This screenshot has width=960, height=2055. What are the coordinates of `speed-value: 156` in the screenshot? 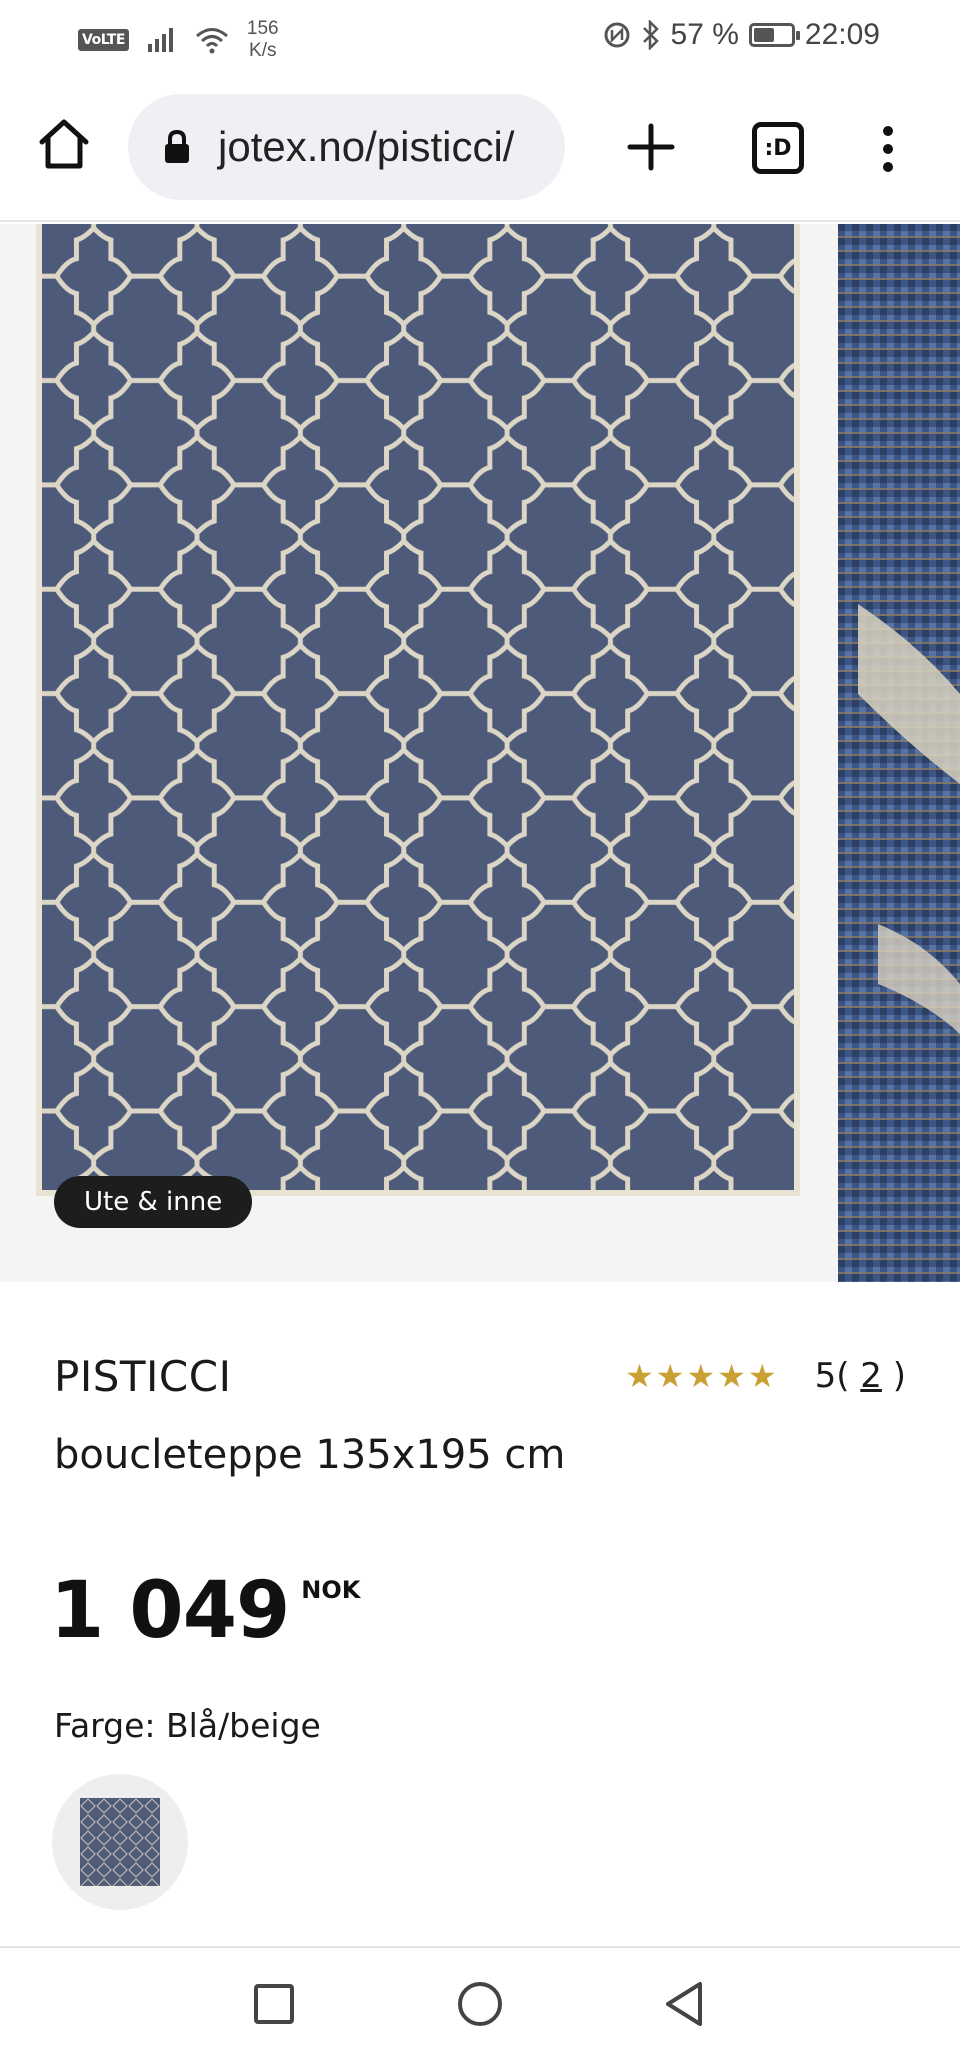 It's located at (262, 28).